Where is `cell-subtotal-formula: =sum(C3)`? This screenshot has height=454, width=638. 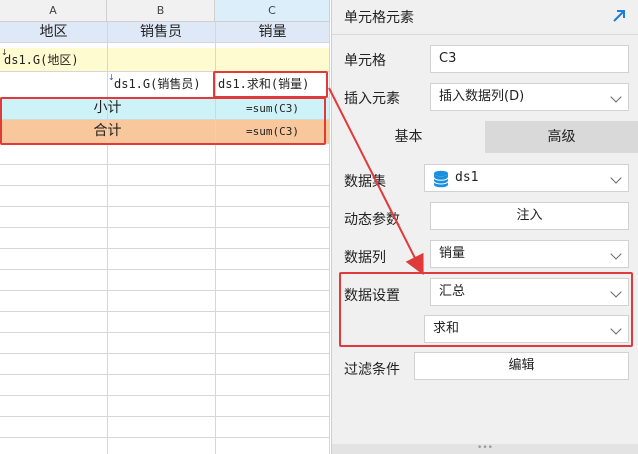
cell-subtotal-formula: =sum(C3) is located at coordinates (272, 108).